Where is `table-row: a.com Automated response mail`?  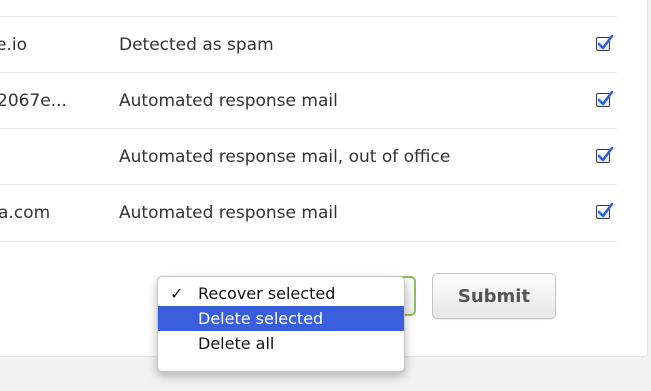 table-row: a.com Automated response mail is located at coordinates (308, 213).